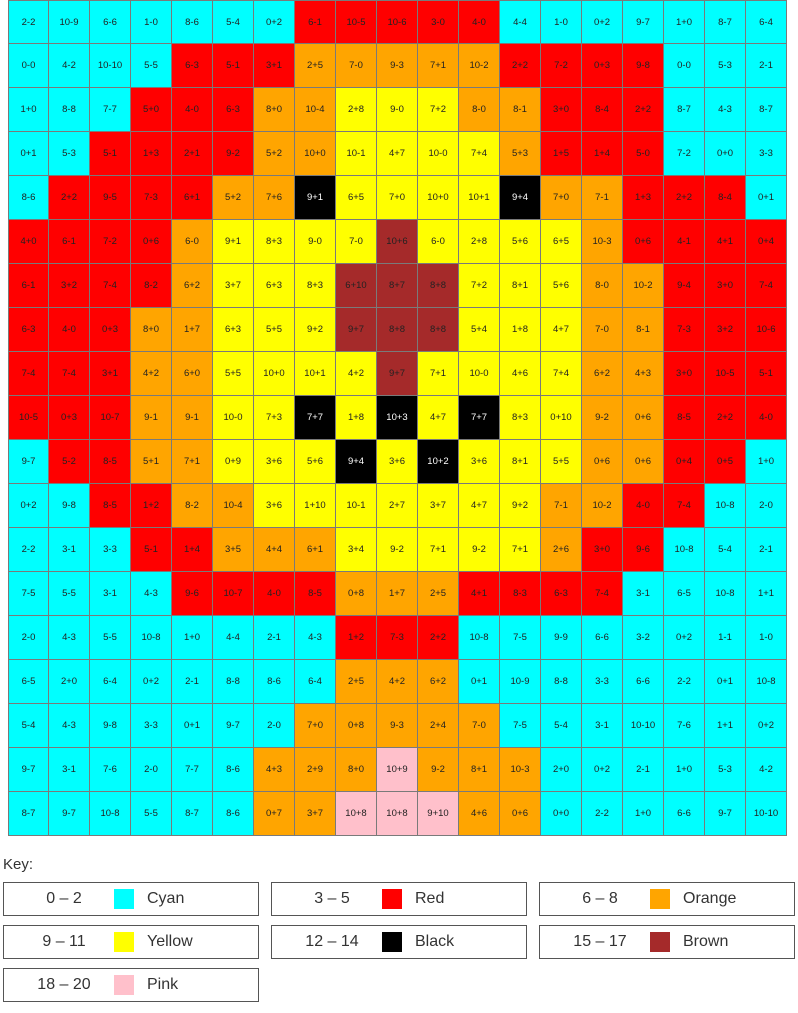  Describe the element at coordinates (315, 330) in the screenshot. I see `grid-cell: 9+2` at that location.